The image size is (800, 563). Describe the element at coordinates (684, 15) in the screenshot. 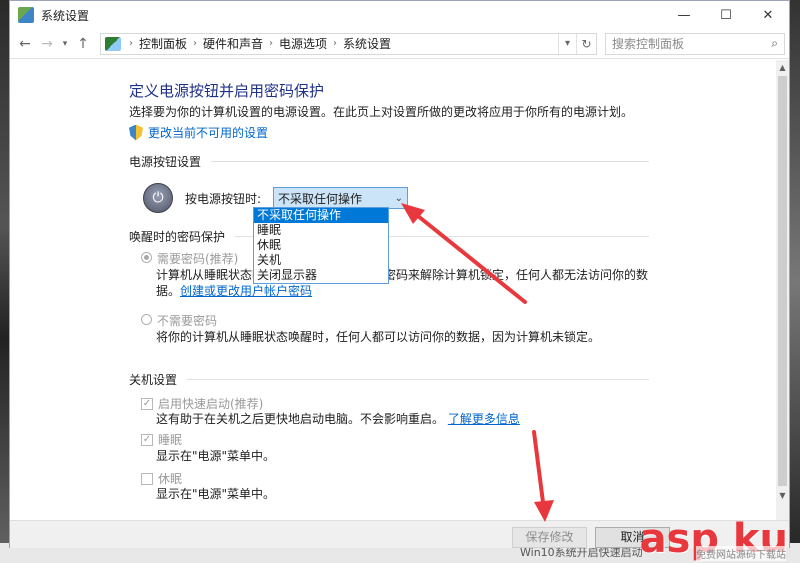

I see `minimize-button: —` at that location.